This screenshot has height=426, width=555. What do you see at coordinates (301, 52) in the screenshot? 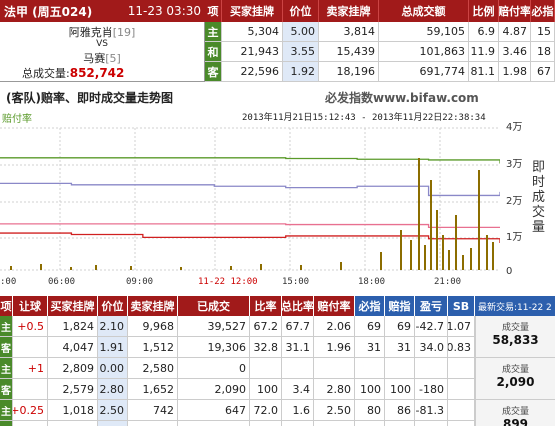
I see `top-row-cell: 3.55` at bounding box center [301, 52].